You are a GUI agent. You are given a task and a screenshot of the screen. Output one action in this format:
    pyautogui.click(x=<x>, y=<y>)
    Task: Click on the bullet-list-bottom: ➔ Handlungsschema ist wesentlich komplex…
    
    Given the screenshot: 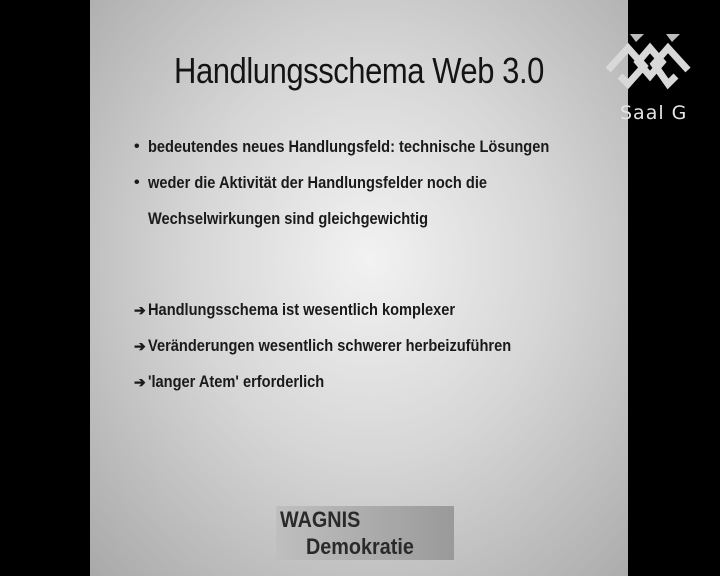 What is the action you would take?
    pyautogui.click(x=352, y=346)
    